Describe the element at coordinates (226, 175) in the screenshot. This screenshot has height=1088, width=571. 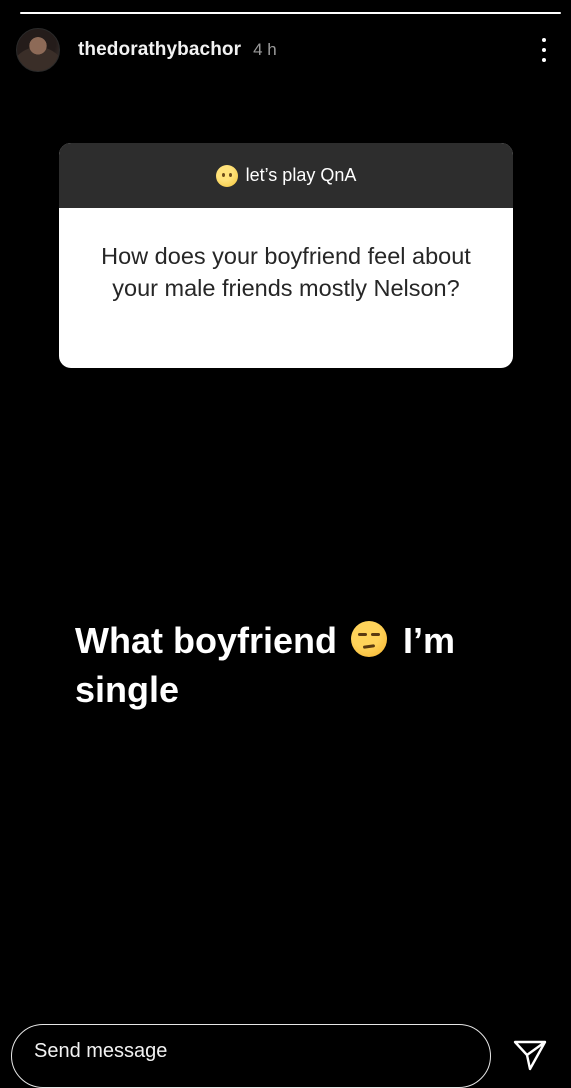
I see `hushed-face-icon` at that location.